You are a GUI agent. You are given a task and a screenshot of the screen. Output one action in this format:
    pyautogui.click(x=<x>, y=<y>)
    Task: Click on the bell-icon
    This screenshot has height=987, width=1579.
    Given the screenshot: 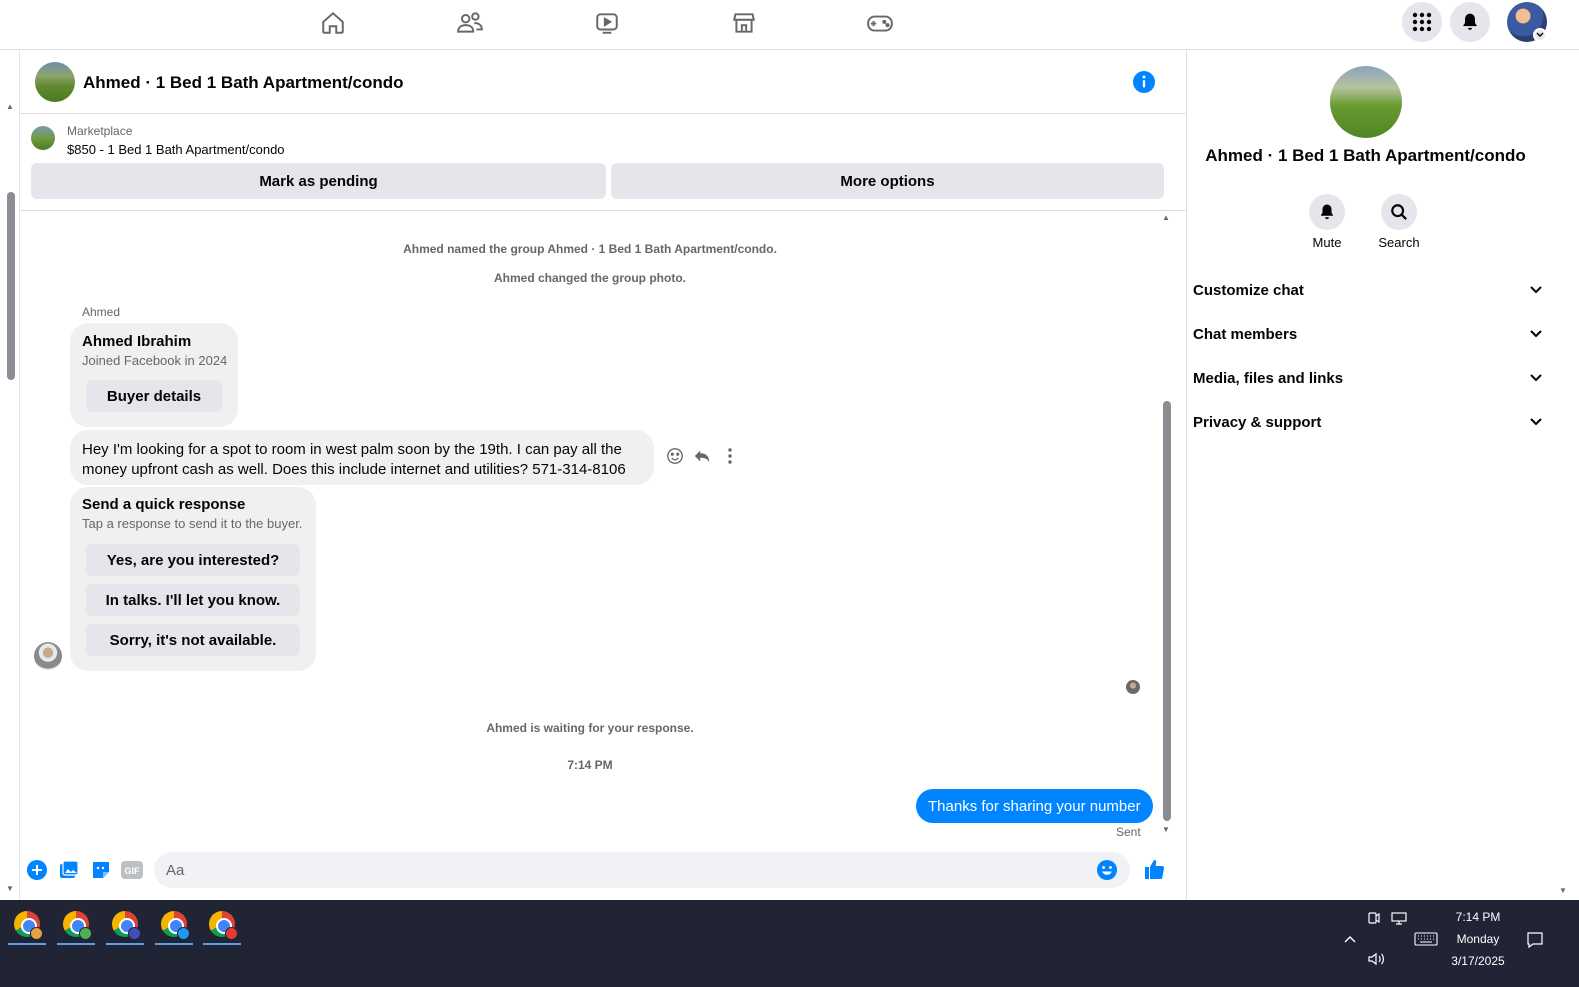 What is the action you would take?
    pyautogui.click(x=1327, y=212)
    